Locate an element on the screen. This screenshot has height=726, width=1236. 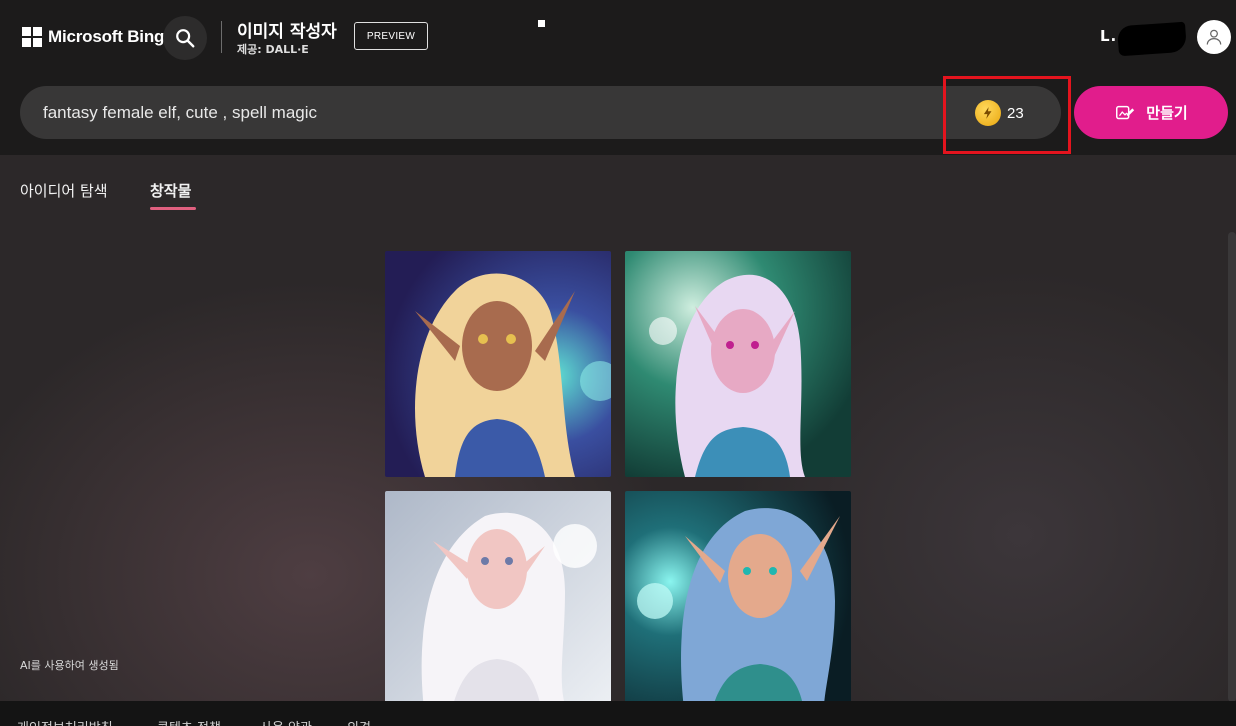
scrollbar is located at coordinates (1232, 467).